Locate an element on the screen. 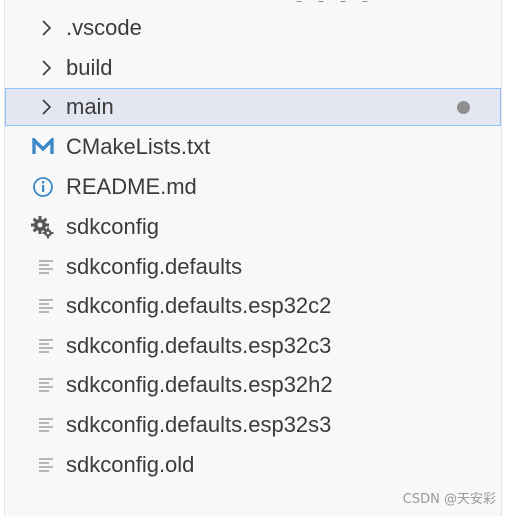 The width and height of the screenshot is (508, 516). tree-item-sdkconfig-defaults-esp32c3-file: sdkconfig.defaults.esp32c3 is located at coordinates (253, 346).